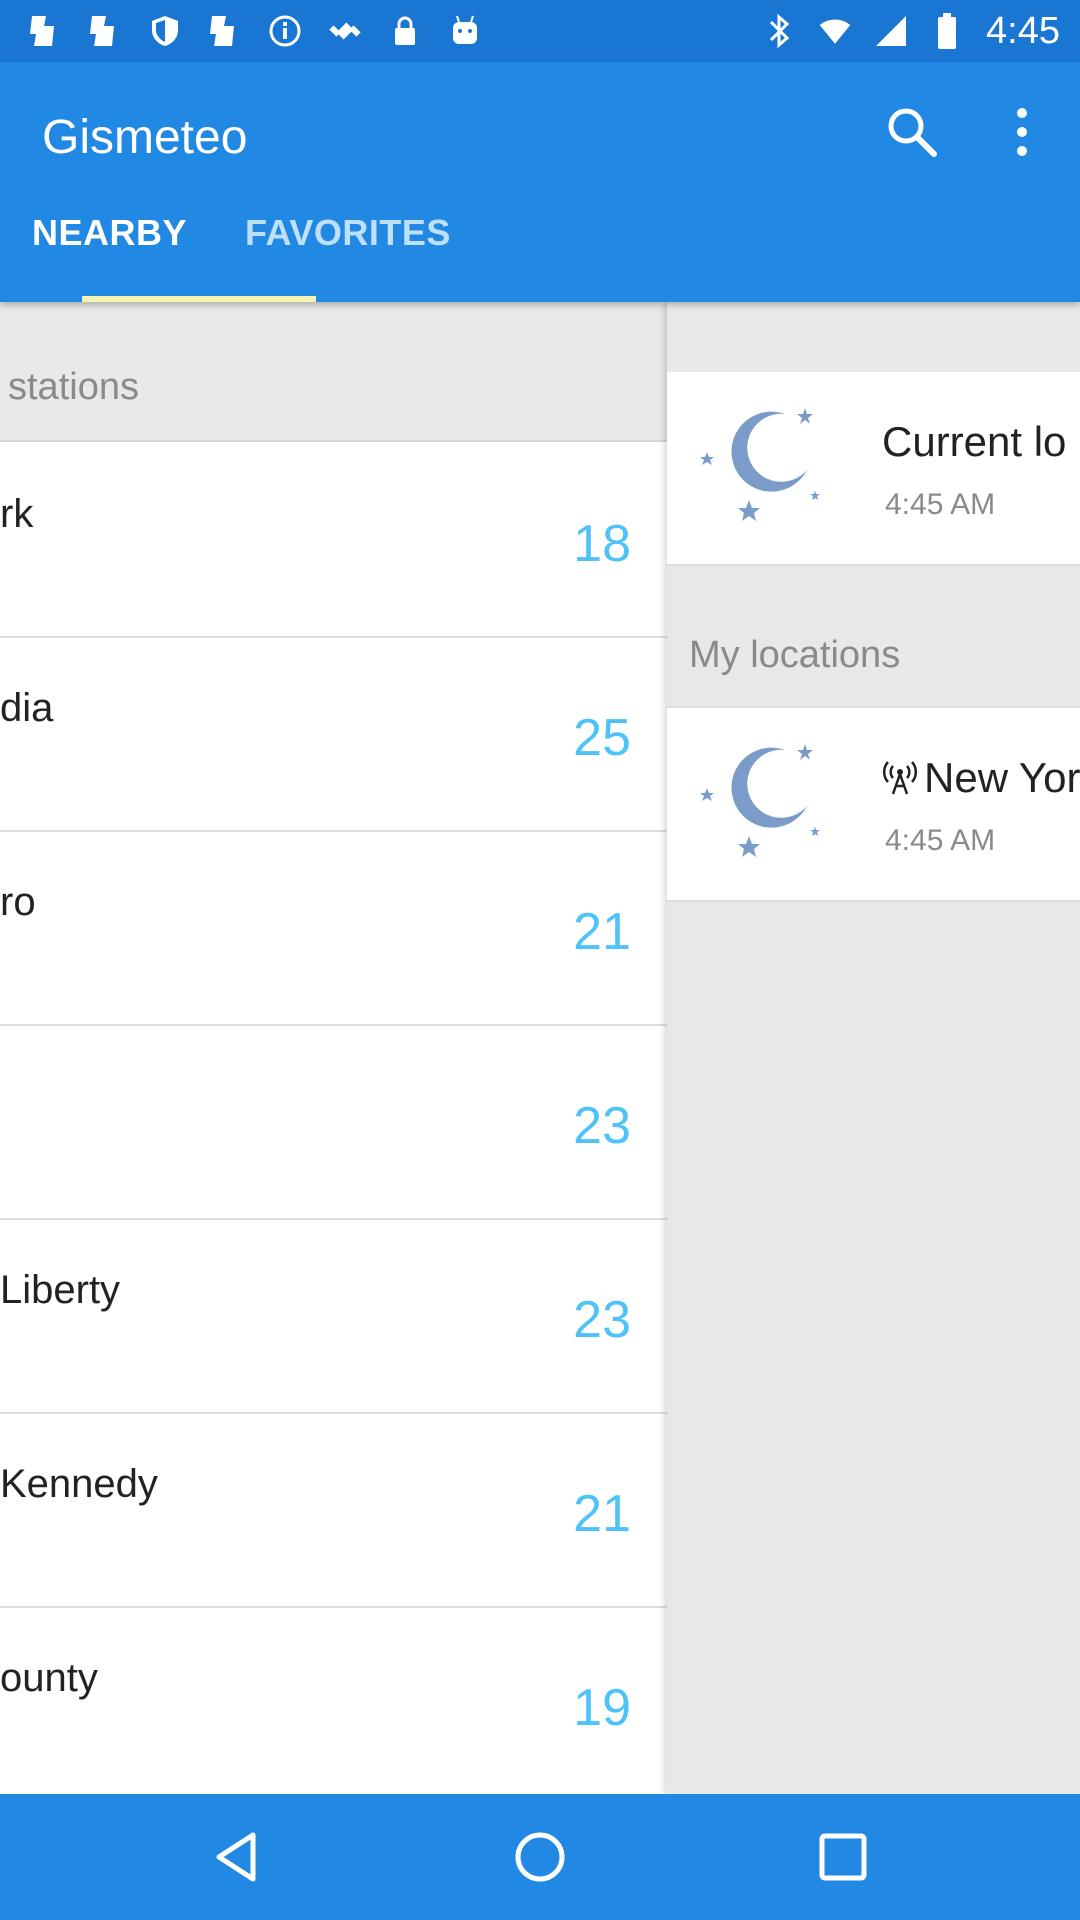 Image resolution: width=1080 pixels, height=1920 pixels. Describe the element at coordinates (602, 1708) in the screenshot. I see `station-temp: 19` at that location.